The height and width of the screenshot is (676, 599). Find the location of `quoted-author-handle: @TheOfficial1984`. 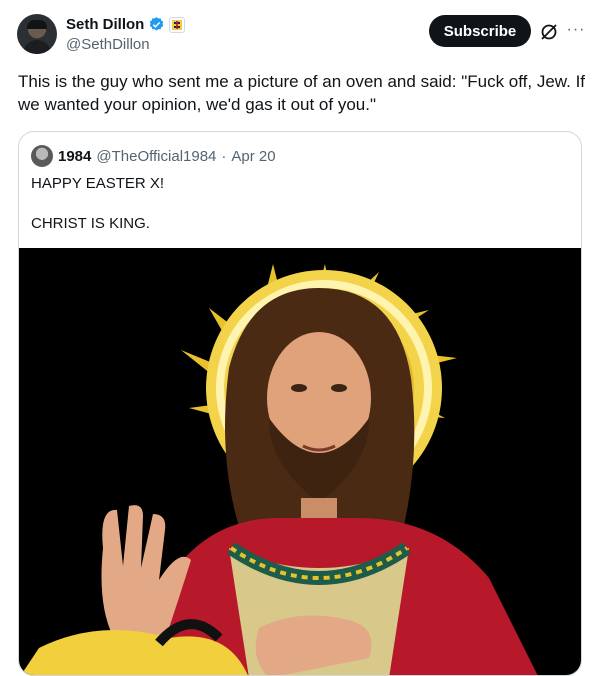

quoted-author-handle: @TheOfficial1984 is located at coordinates (156, 156).